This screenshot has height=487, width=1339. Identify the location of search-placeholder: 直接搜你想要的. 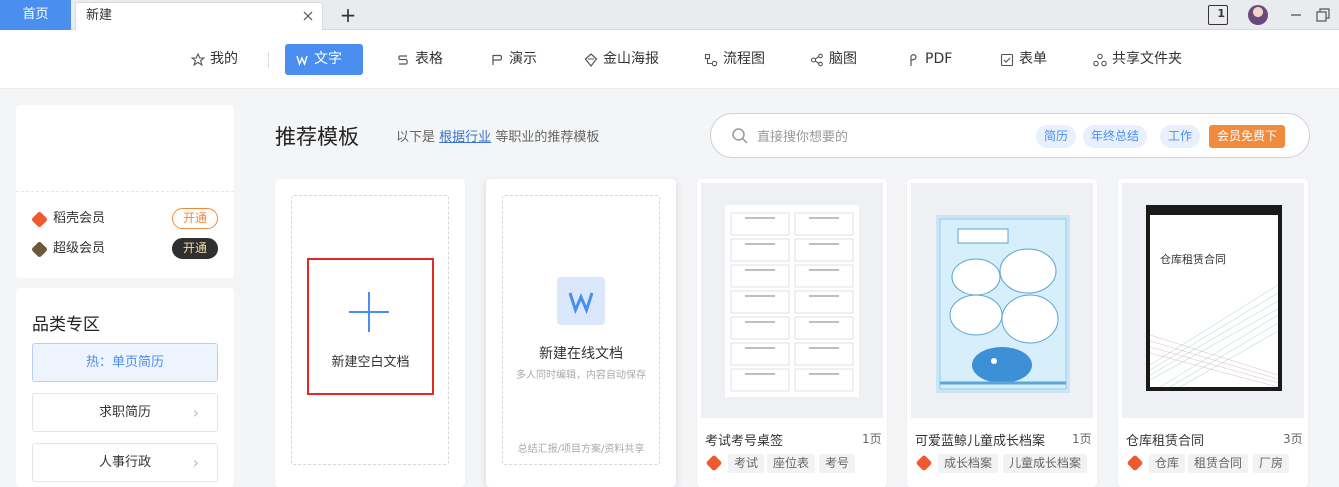
(803, 137).